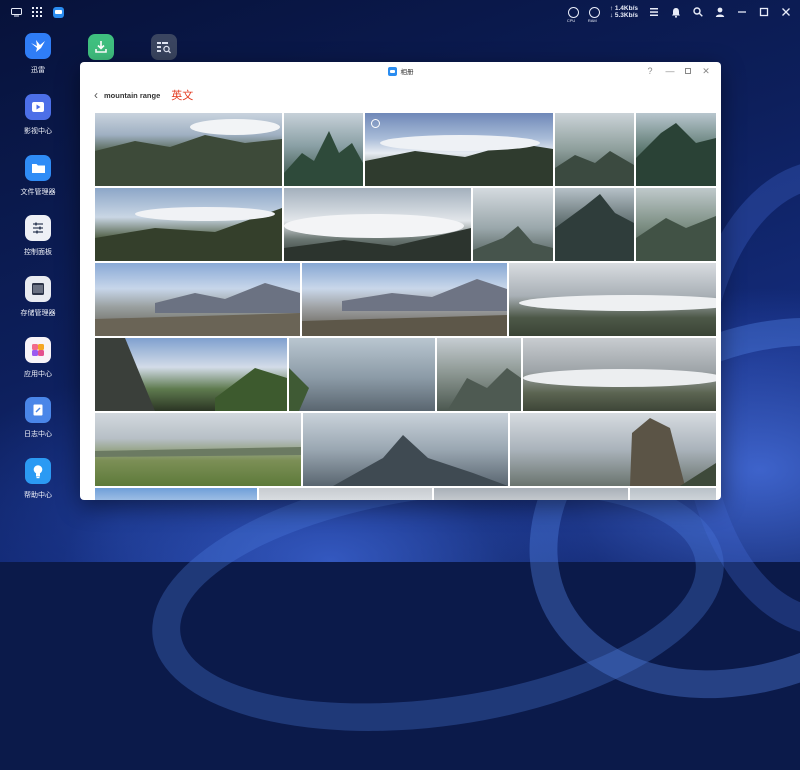 The width and height of the screenshot is (800, 770). I want to click on desktop-icon-label: 日志中心, so click(38, 434).